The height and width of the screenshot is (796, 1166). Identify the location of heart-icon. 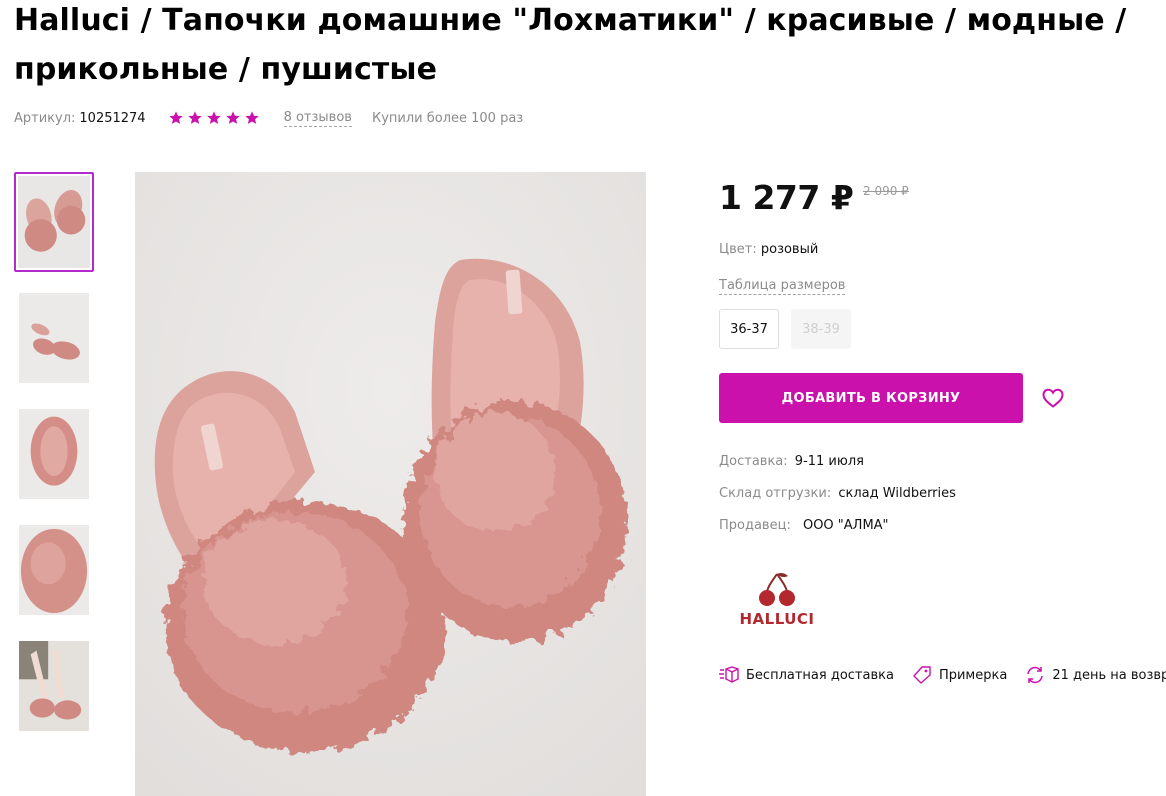
(1053, 398).